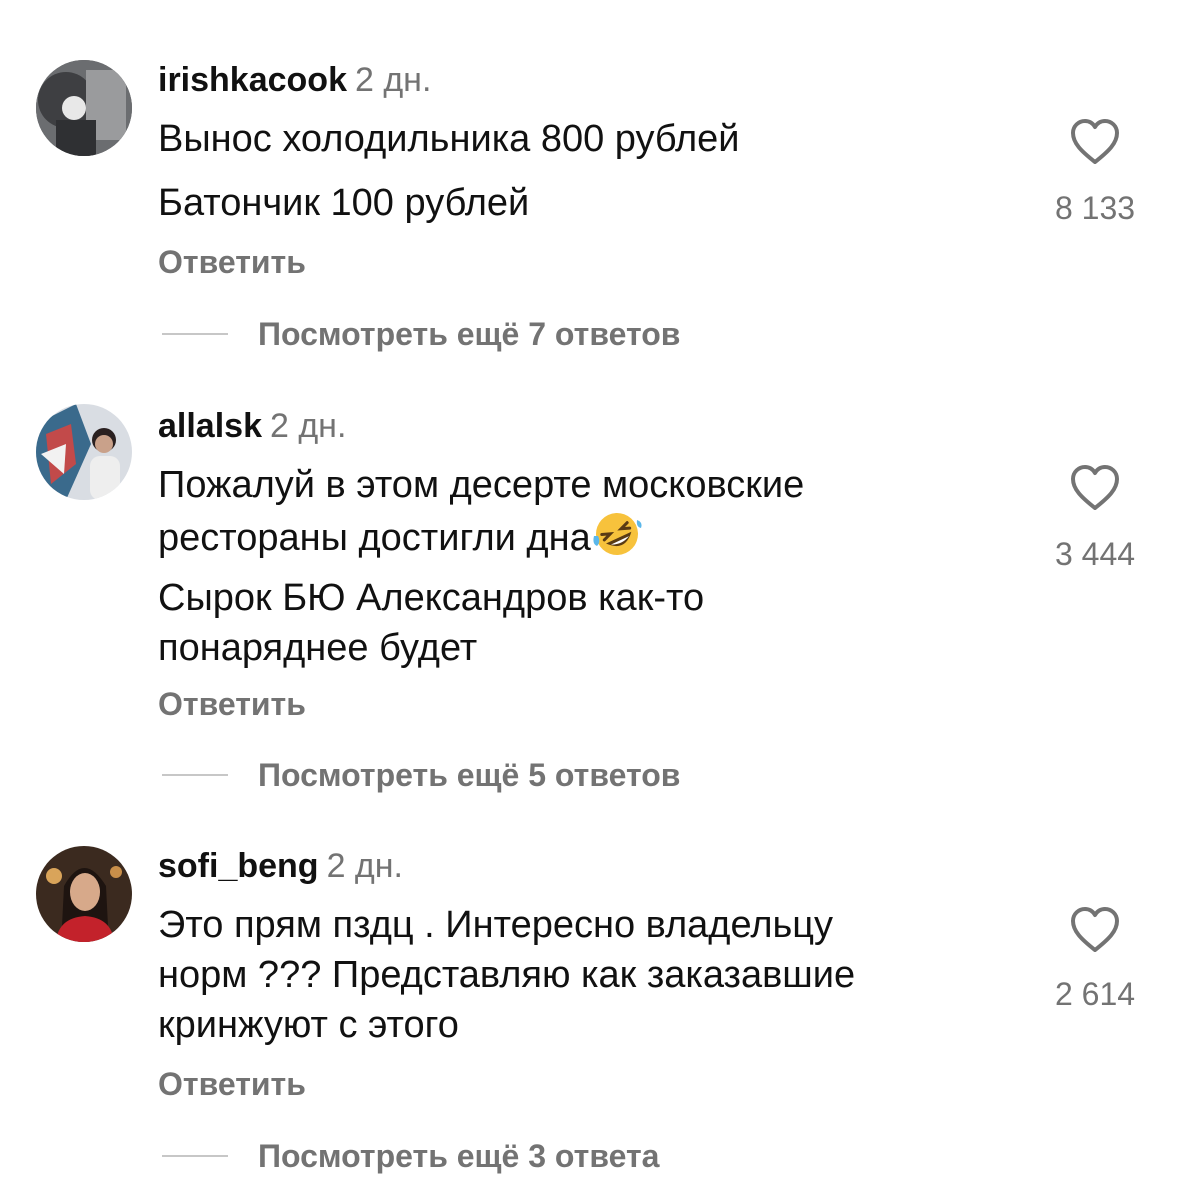  I want to click on username: irishkacook, so click(252, 80).